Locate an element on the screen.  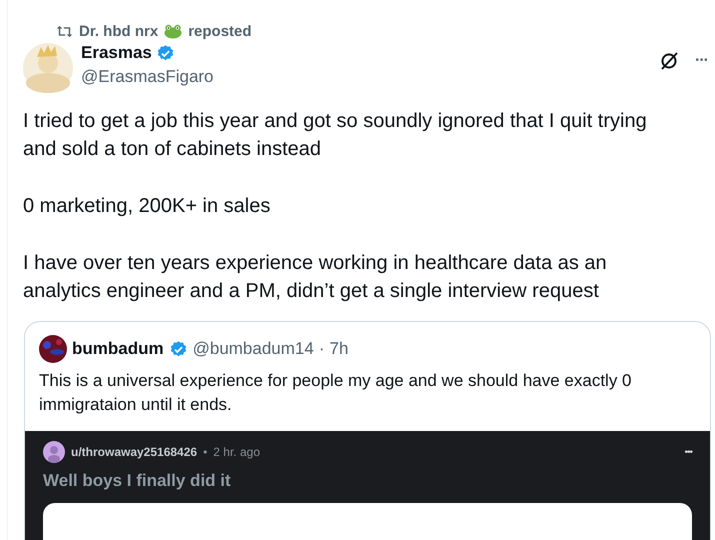
reddit-post-title: Well boys I finally did it is located at coordinates (137, 481).